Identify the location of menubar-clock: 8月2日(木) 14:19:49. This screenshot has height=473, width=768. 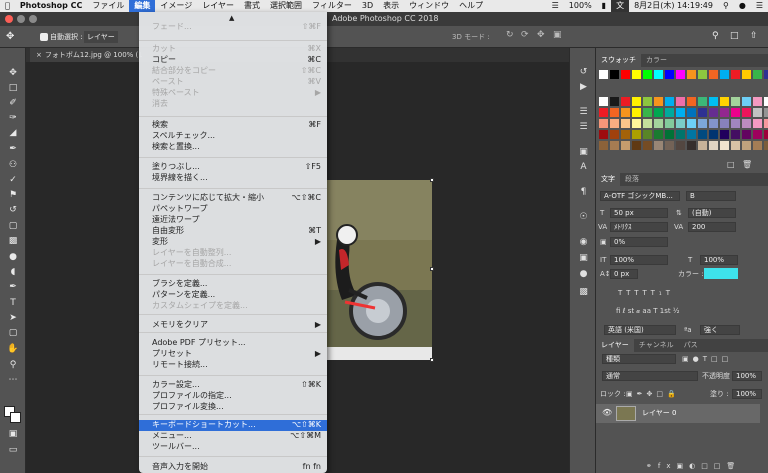
(673, 6).